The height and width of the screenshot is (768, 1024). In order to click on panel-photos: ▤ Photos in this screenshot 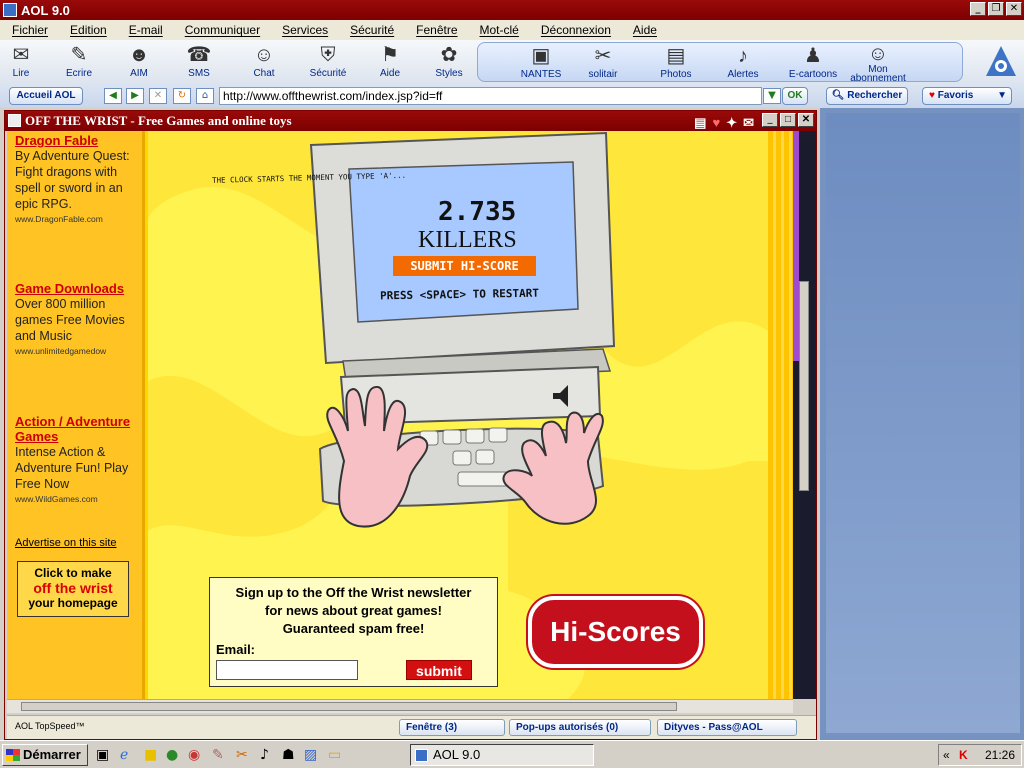, I will do `click(676, 61)`.